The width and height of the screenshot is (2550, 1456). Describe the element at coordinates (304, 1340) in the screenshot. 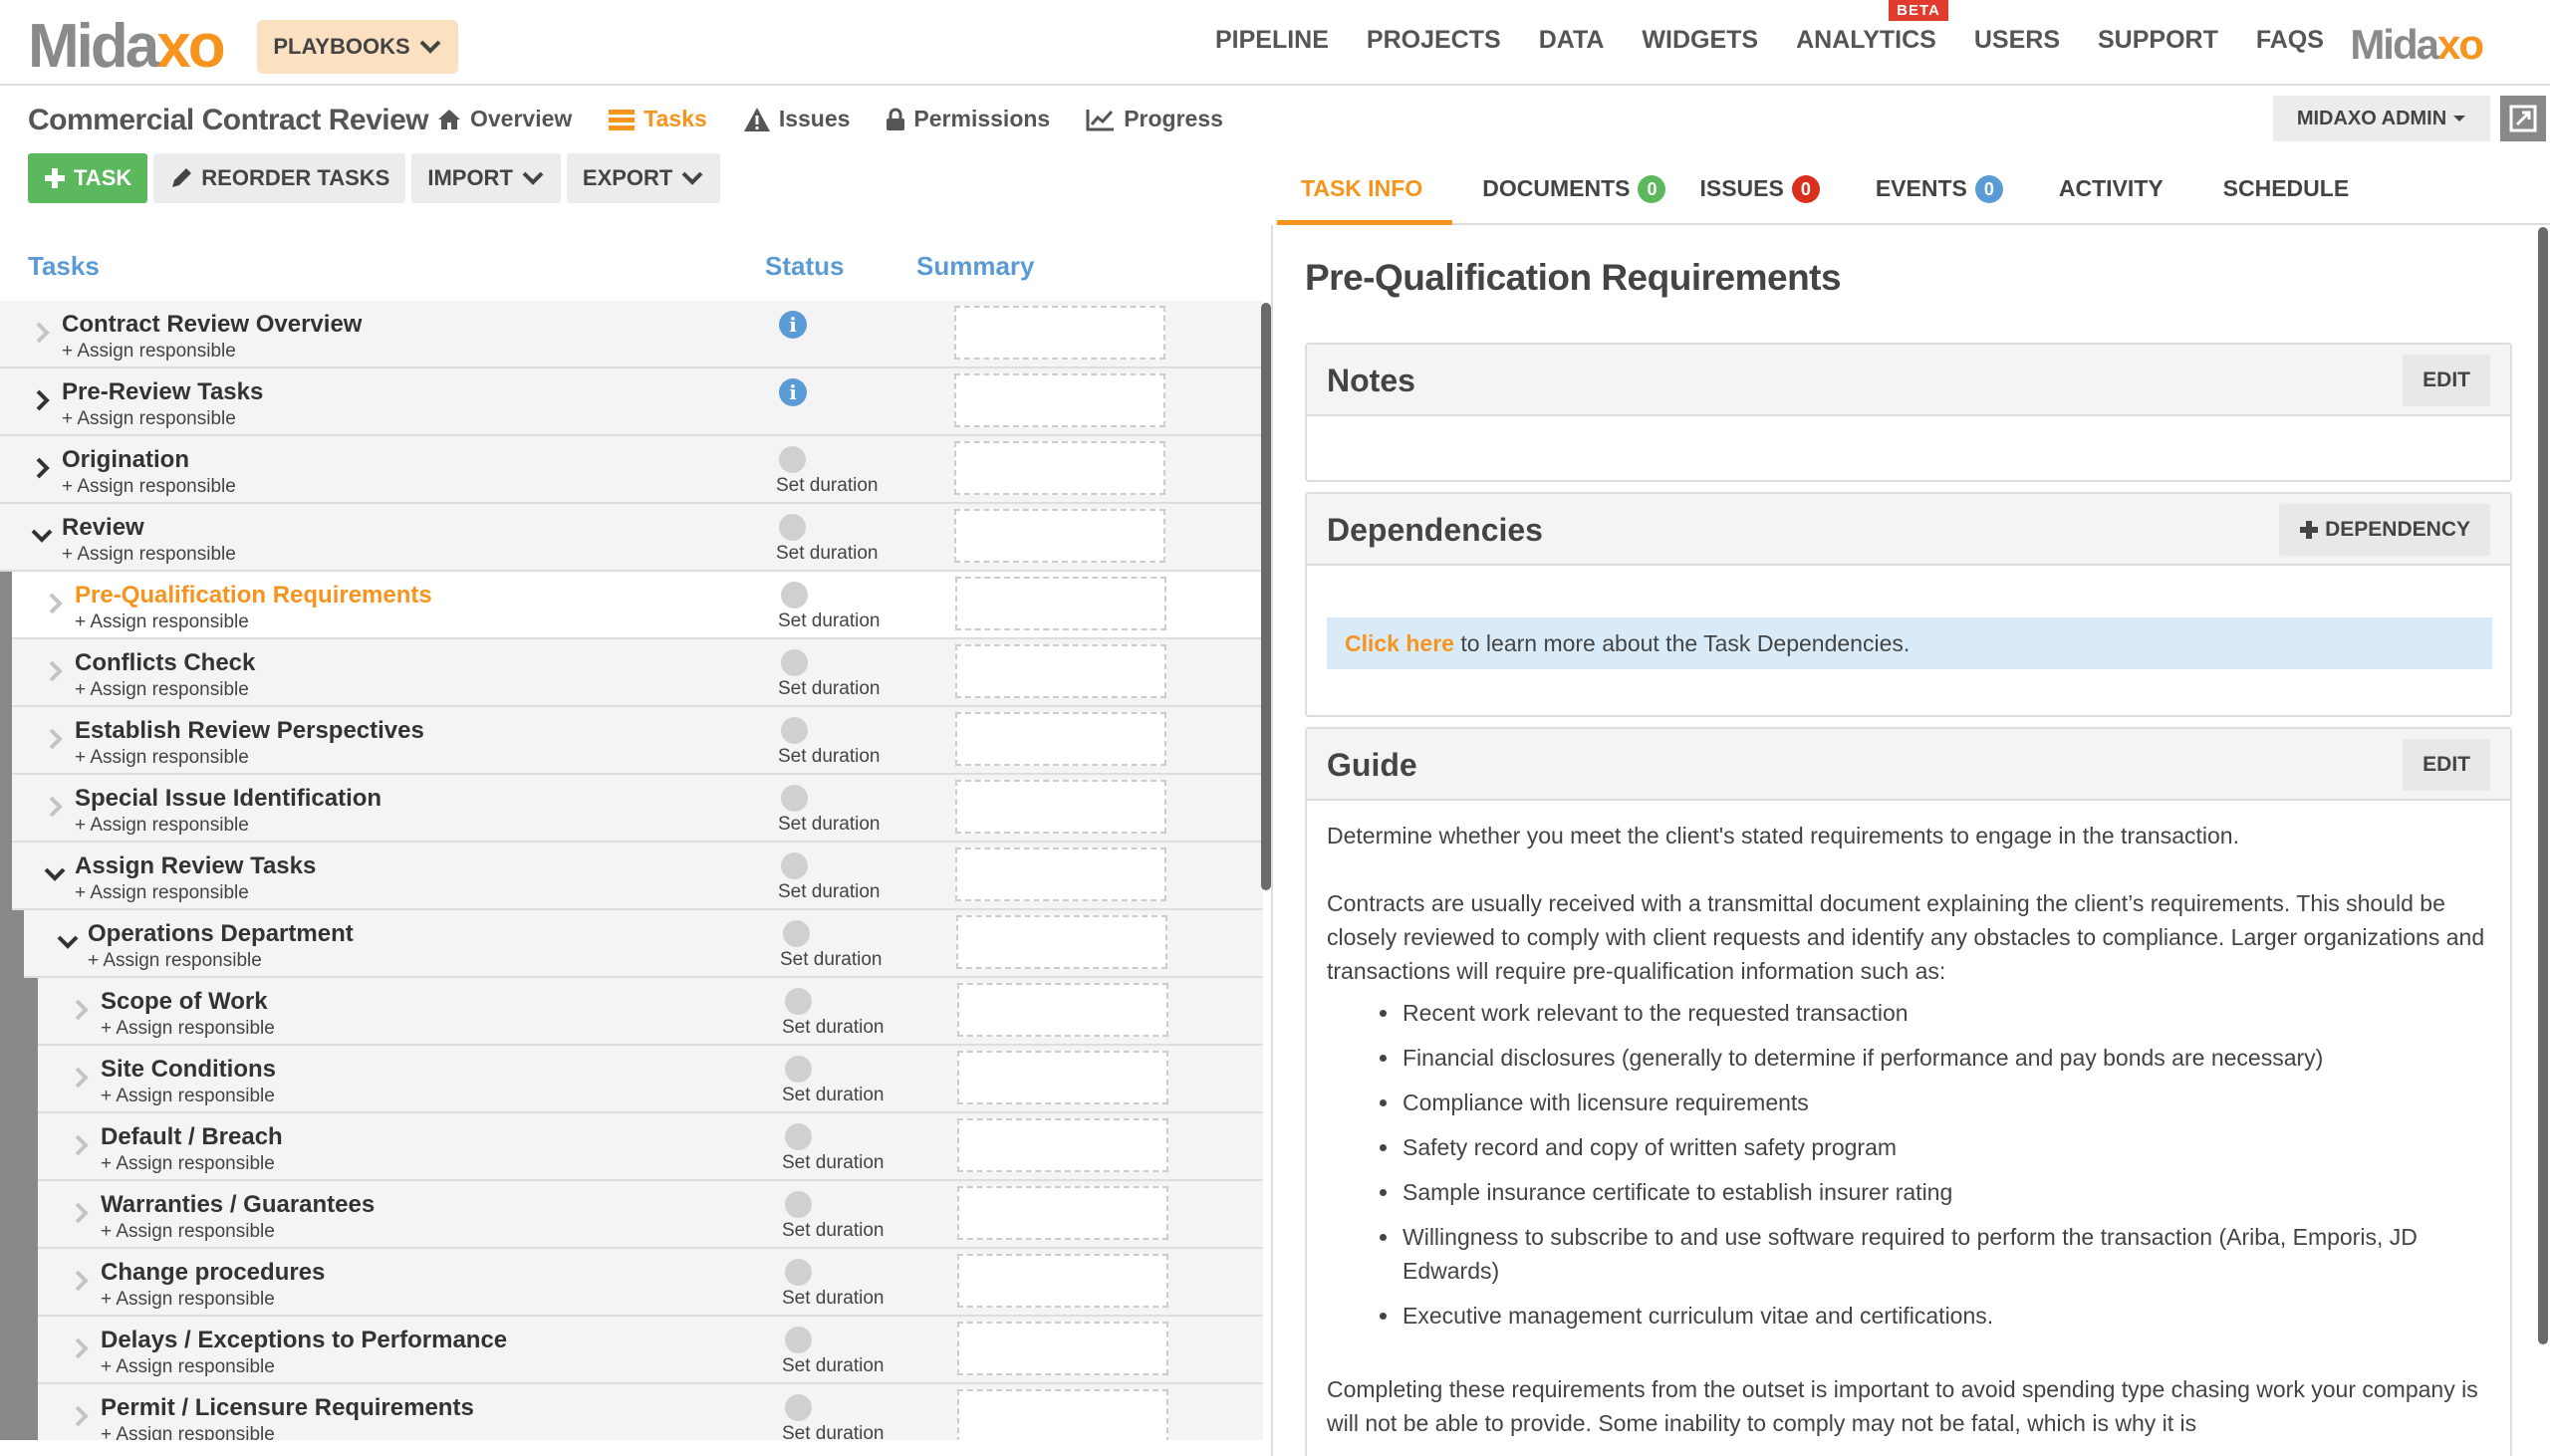

I see `task-name: Delays / Exceptions to Performance` at that location.